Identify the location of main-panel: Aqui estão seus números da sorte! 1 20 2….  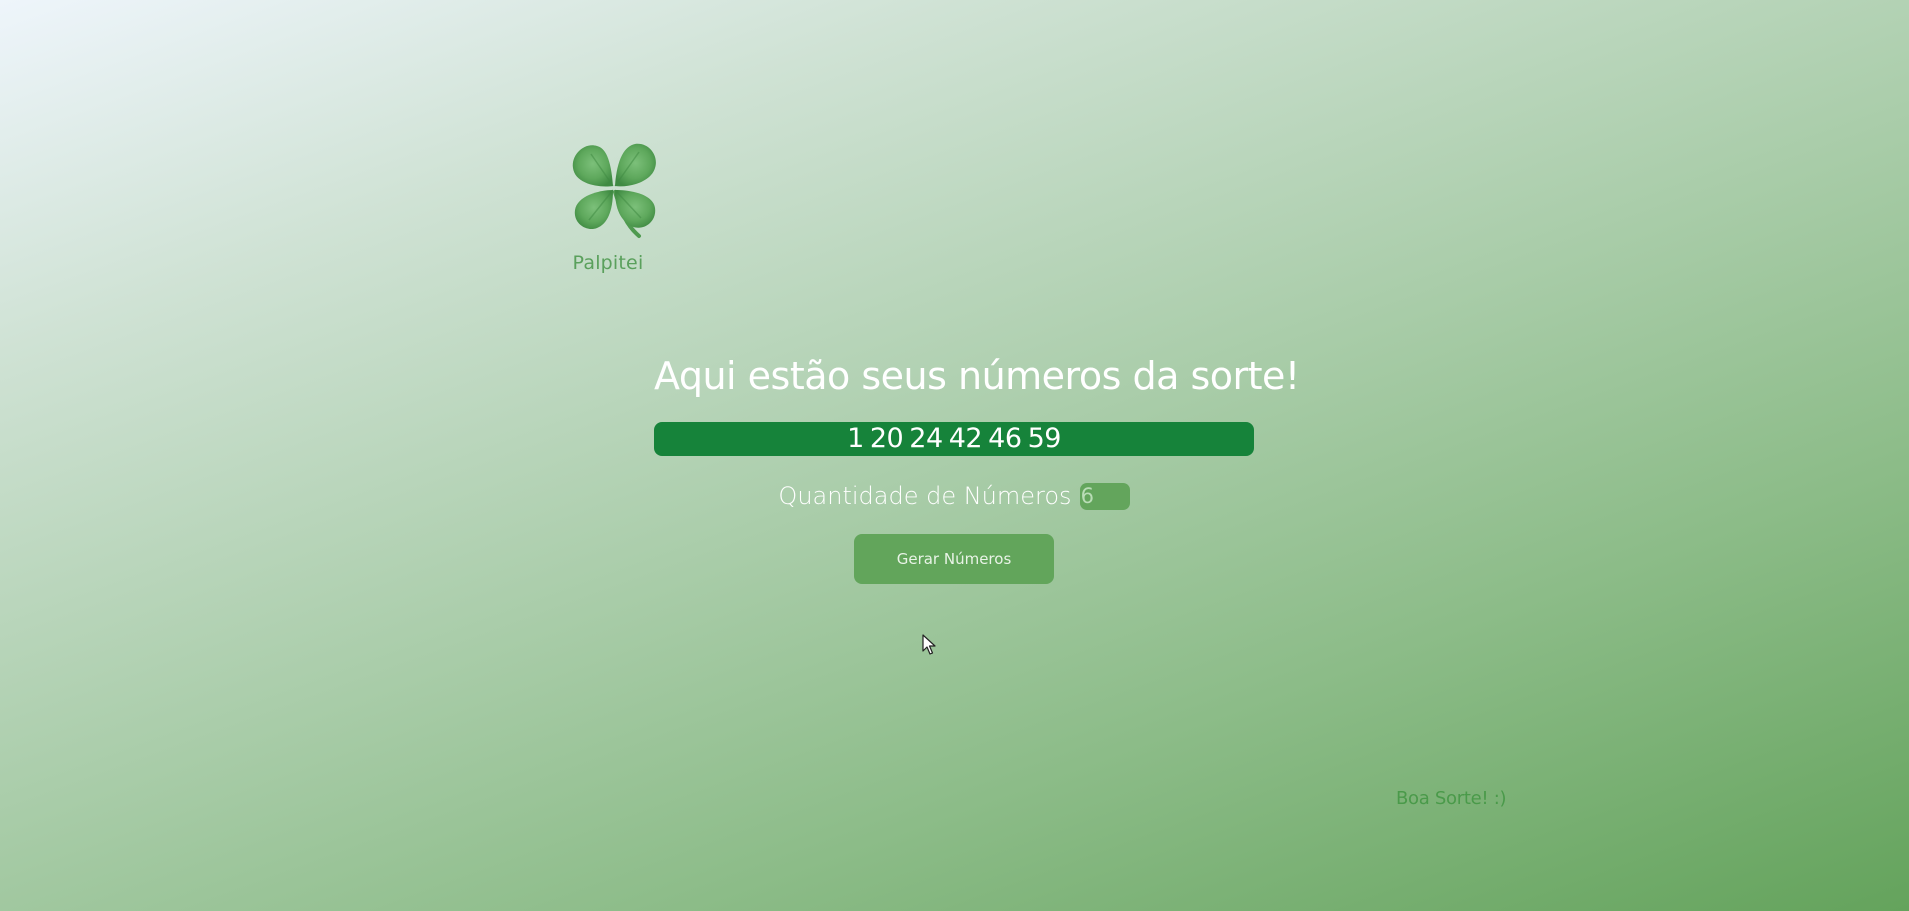
(977, 468).